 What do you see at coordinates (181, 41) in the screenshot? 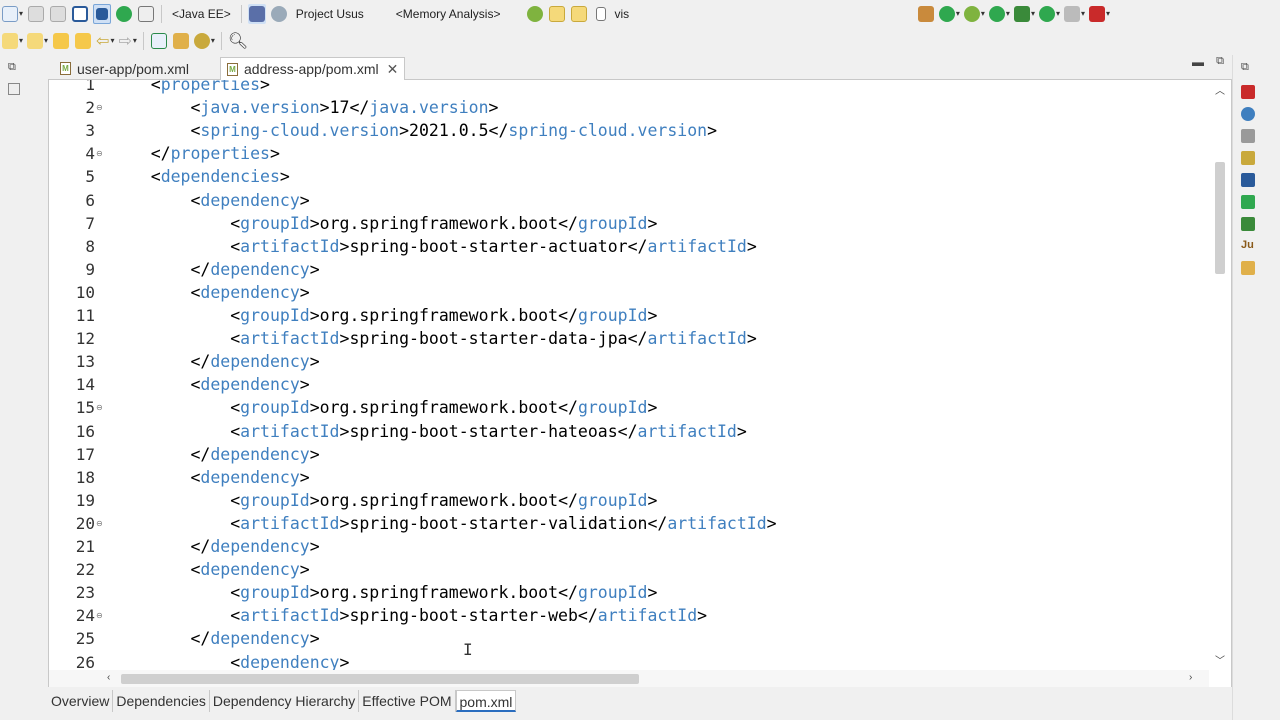
I see `open-folder-icon` at bounding box center [181, 41].